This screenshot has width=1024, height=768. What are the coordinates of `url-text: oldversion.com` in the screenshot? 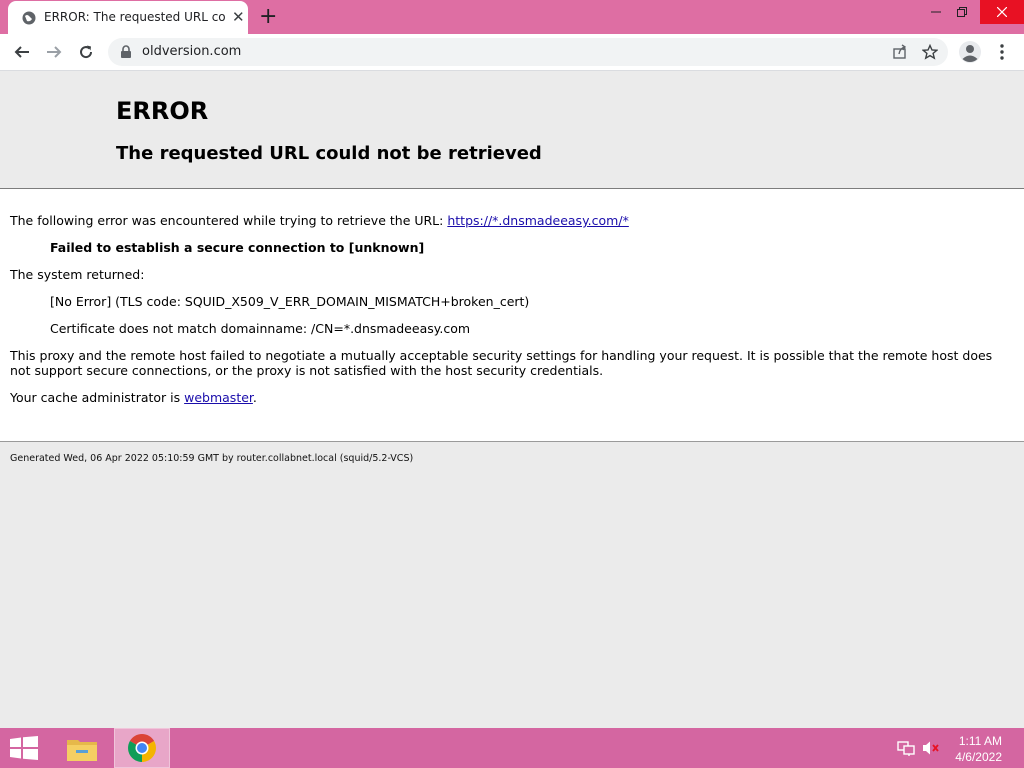 It's located at (191, 51).